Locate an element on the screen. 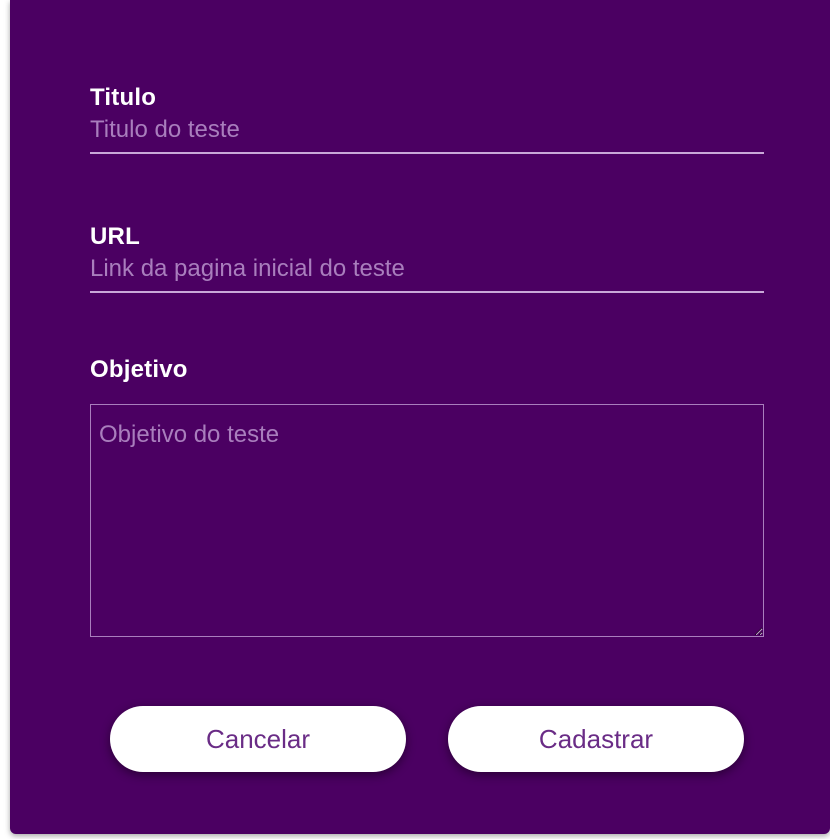 Image resolution: width=830 pixels, height=839 pixels. cadastrar-button: Cadastrar is located at coordinates (596, 739).